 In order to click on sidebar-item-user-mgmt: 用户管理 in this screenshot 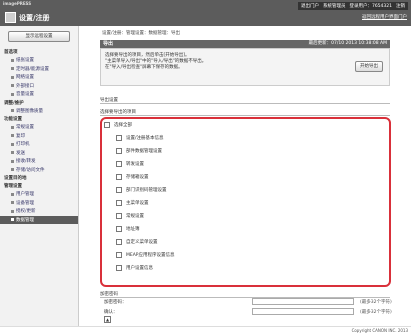, I will do `click(39, 194)`.